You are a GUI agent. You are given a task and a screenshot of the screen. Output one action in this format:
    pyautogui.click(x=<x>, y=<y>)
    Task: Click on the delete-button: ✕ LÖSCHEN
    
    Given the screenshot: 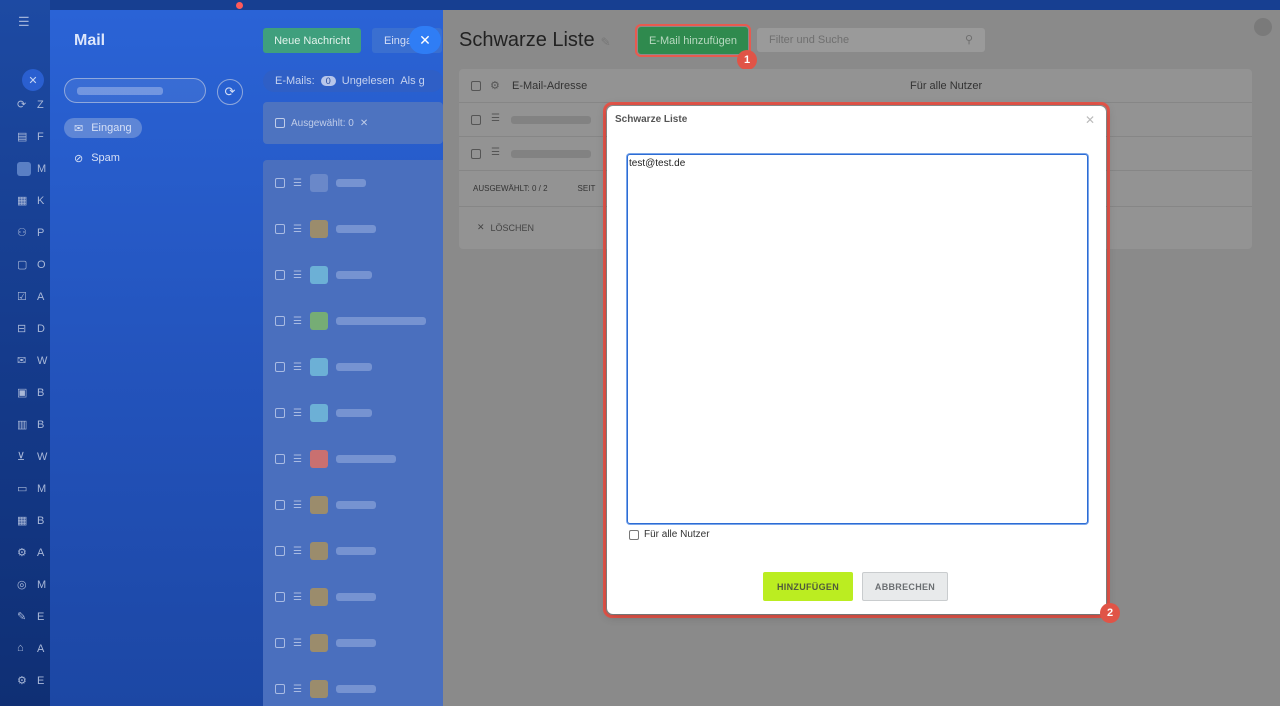 What is the action you would take?
    pyautogui.click(x=505, y=227)
    